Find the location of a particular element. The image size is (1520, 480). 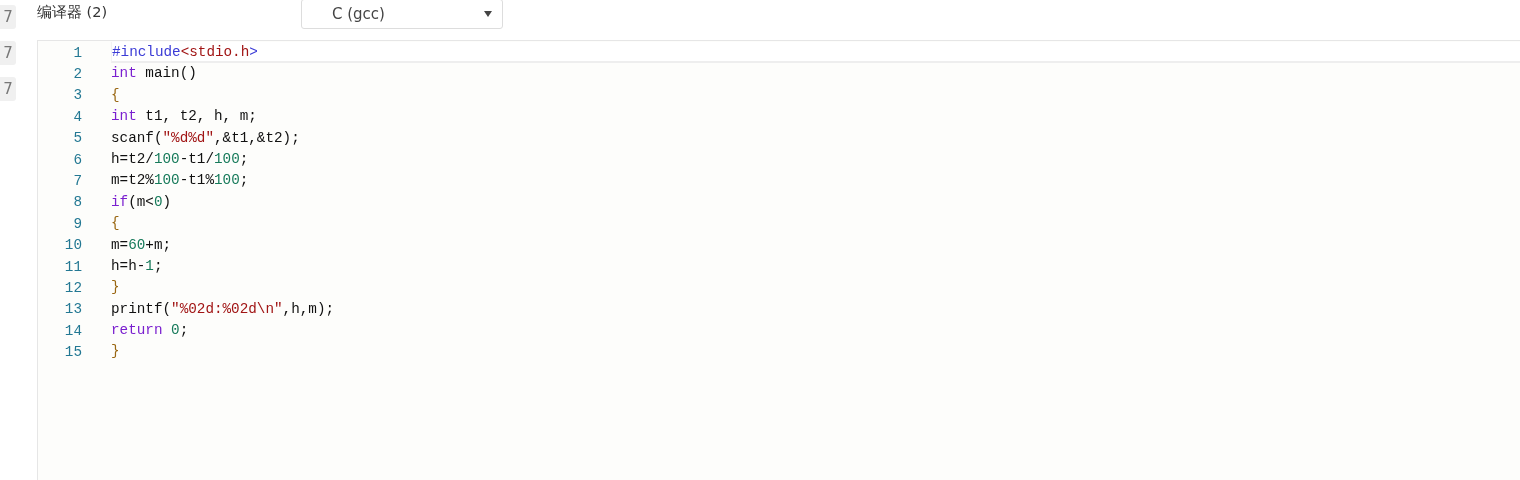

line-number: 6 is located at coordinates (77, 159).